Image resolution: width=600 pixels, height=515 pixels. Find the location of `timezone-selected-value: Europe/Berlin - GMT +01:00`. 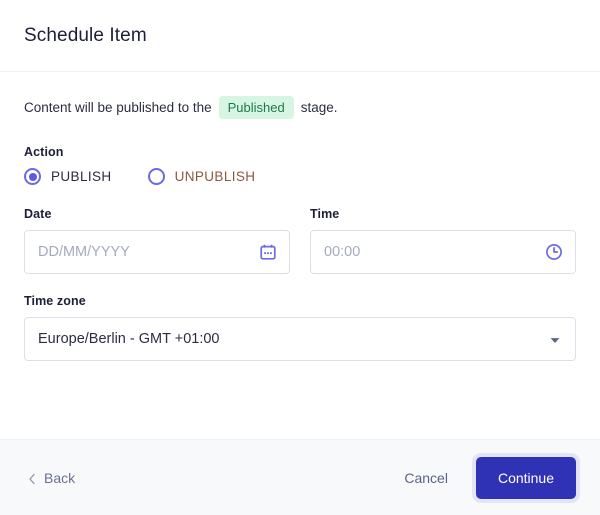

timezone-selected-value: Europe/Berlin - GMT +01:00 is located at coordinates (129, 338).